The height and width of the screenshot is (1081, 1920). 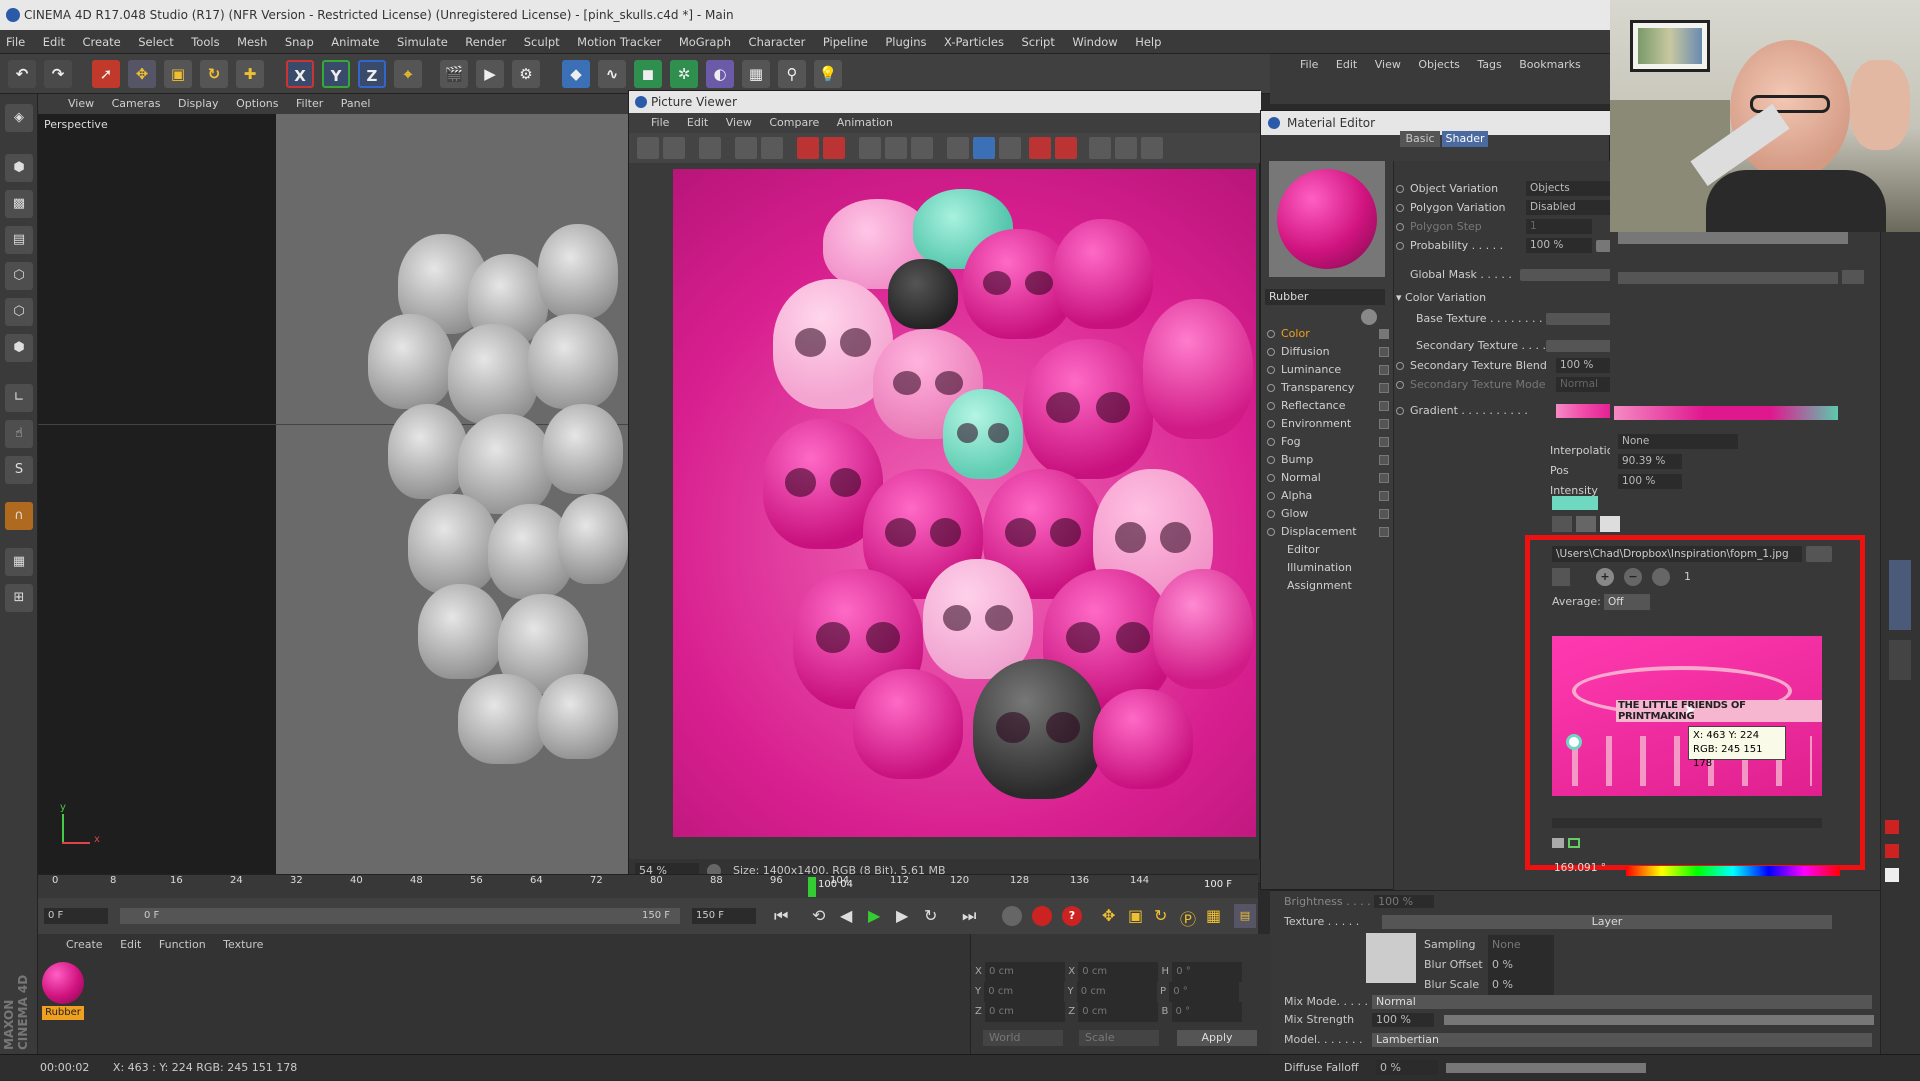 I want to click on menu-file: File, so click(x=15, y=42).